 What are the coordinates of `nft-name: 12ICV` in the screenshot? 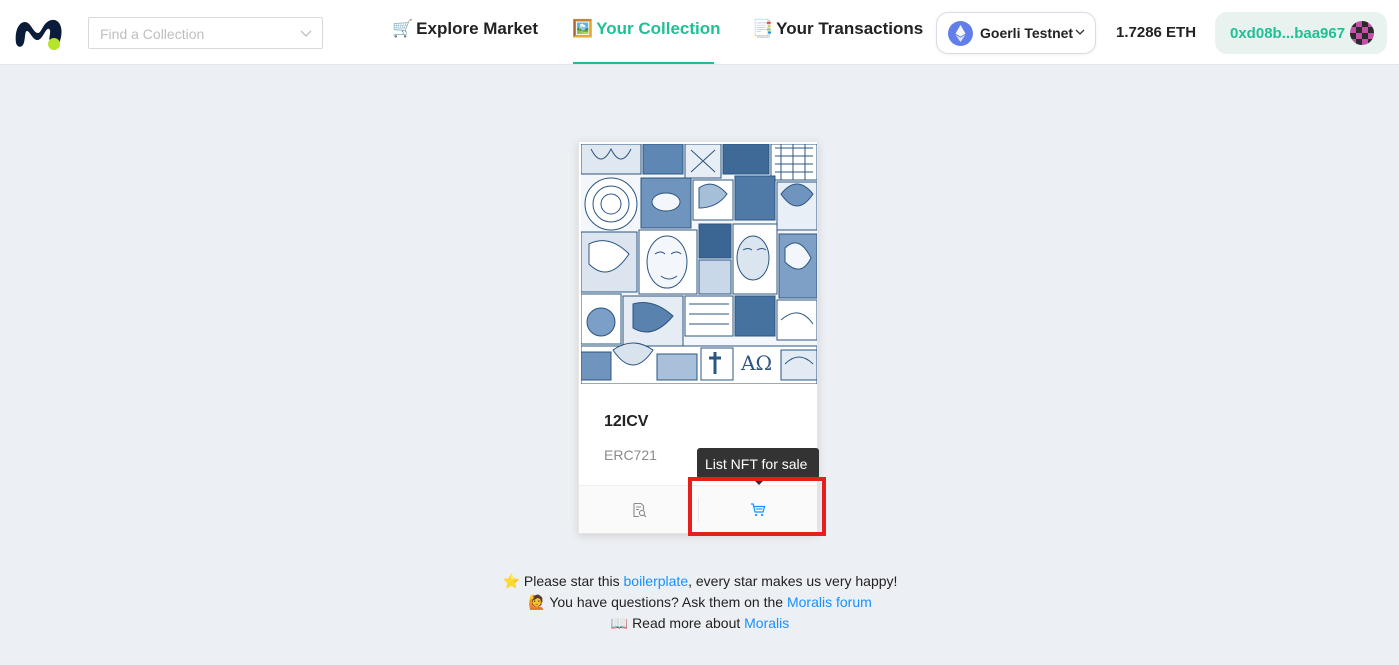 It's located at (626, 421).